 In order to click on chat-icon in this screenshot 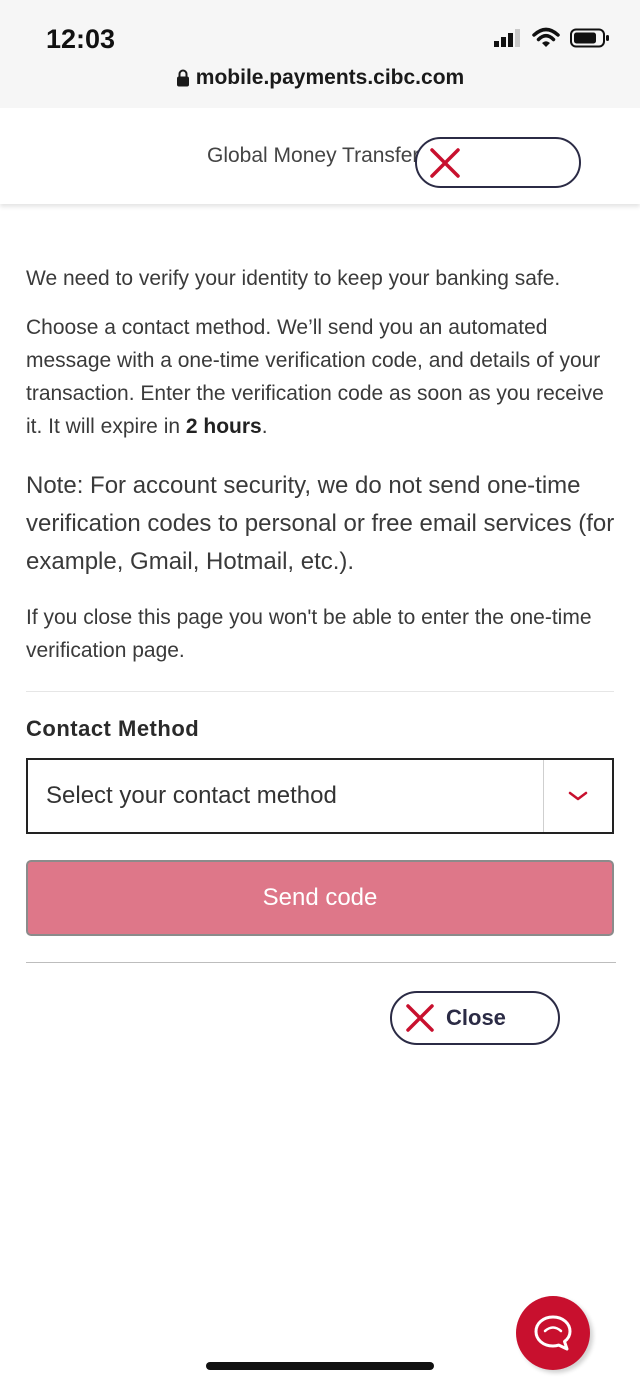, I will do `click(553, 1333)`.